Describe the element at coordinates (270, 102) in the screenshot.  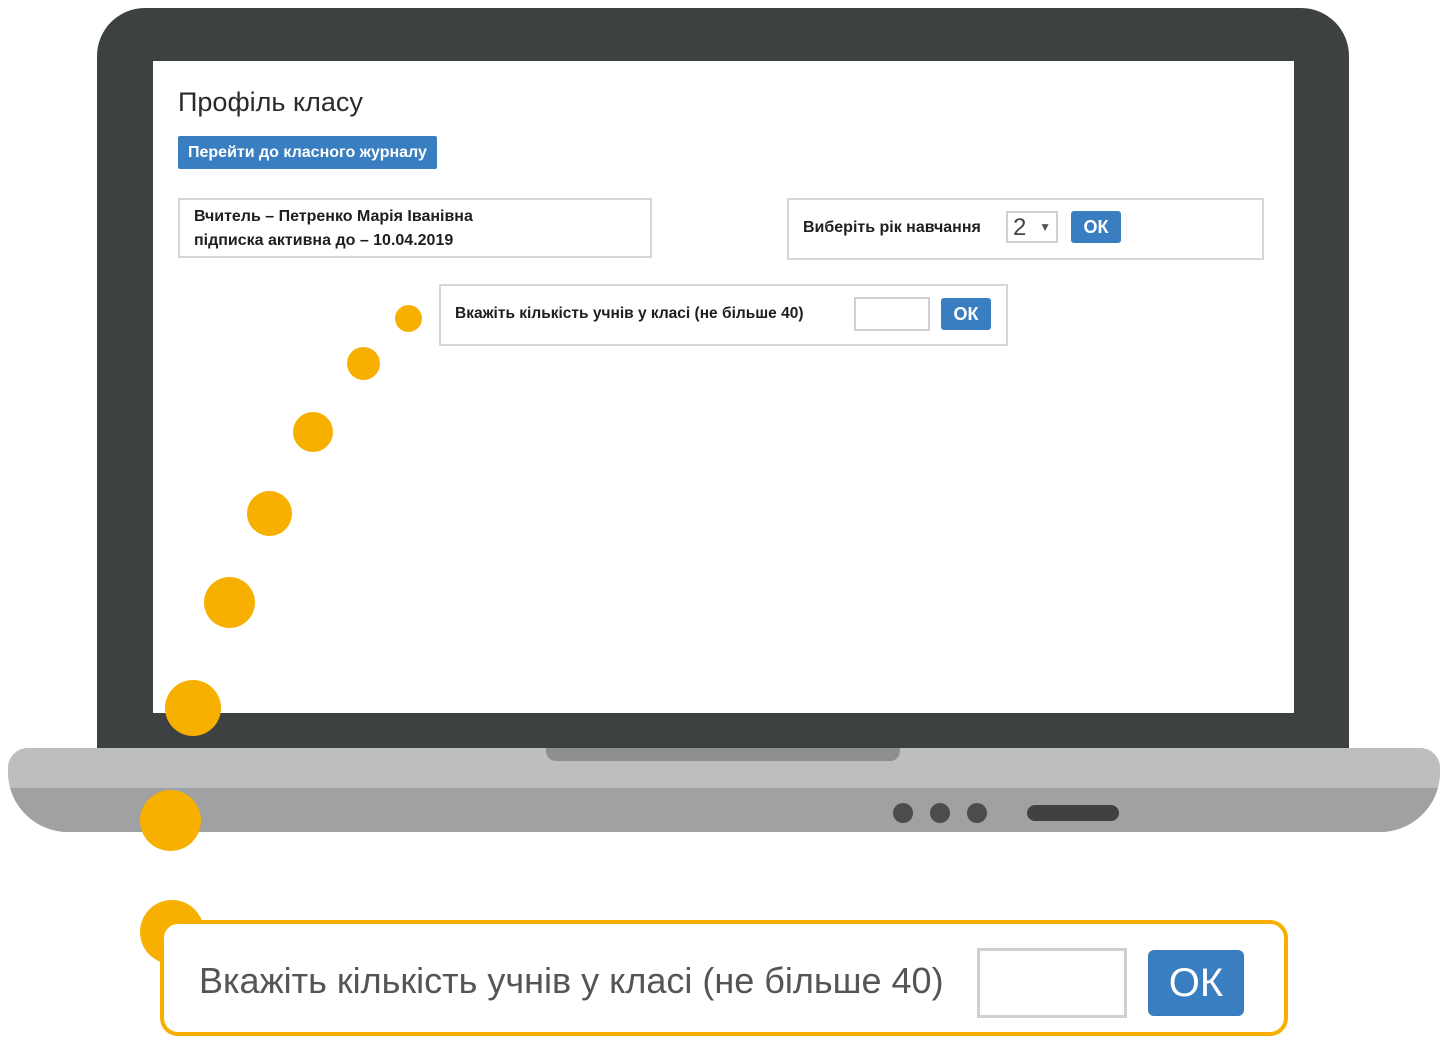
I see `page-title: Профіль класу` at that location.